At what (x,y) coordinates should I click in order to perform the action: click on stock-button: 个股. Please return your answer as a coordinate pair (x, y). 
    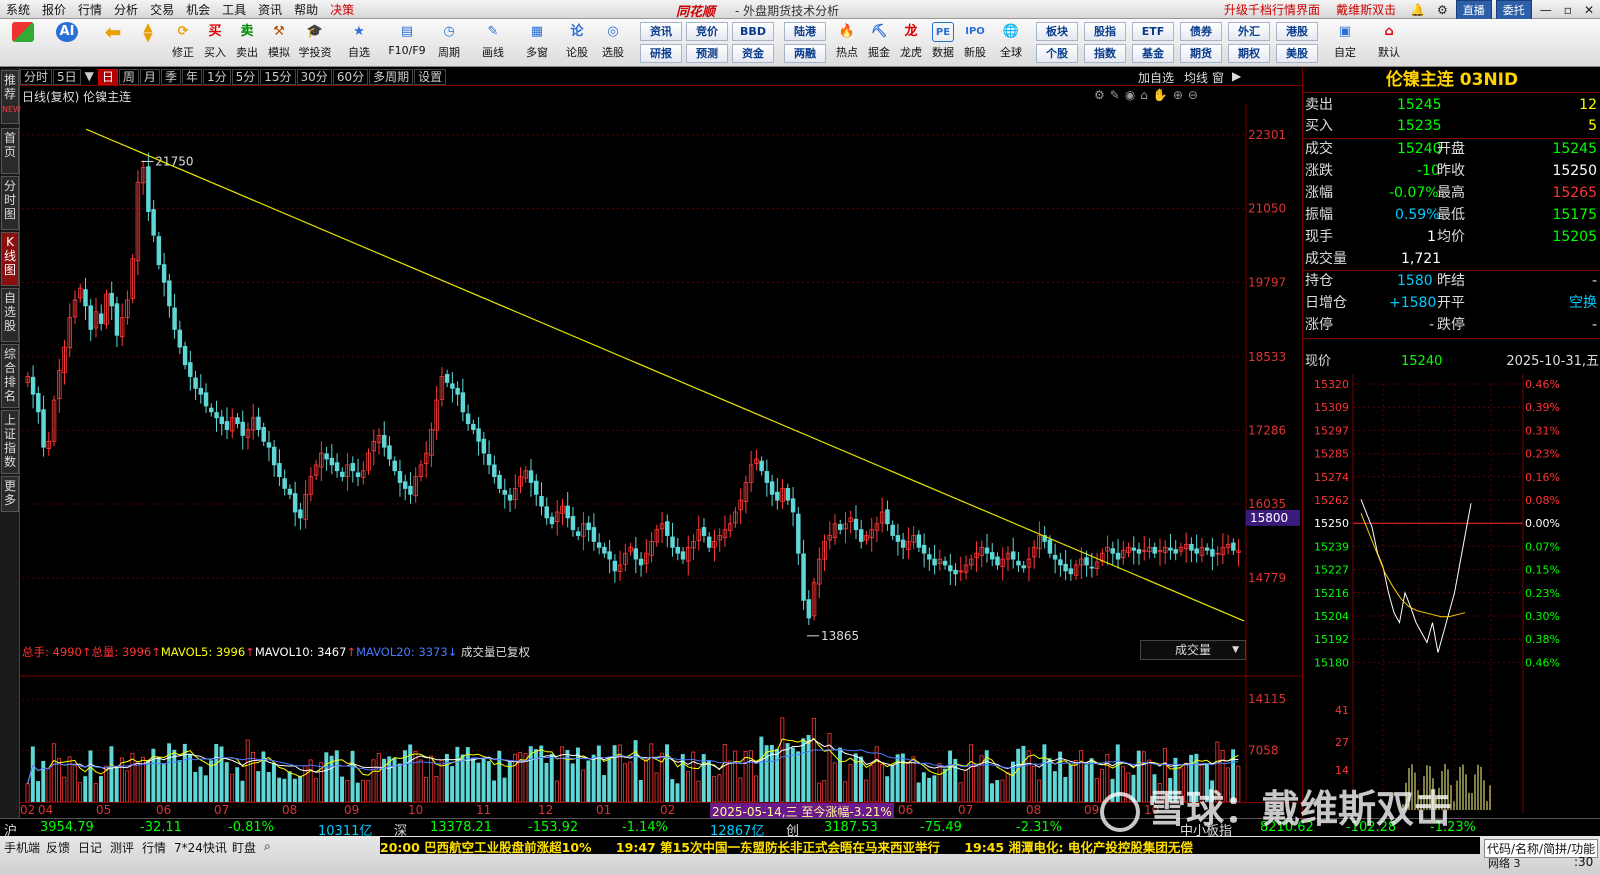
    Looking at the image, I should click on (1057, 53).